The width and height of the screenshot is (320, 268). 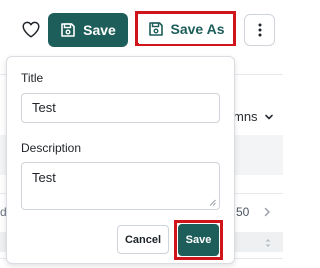 I want to click on save-button: Save, so click(x=88, y=30).